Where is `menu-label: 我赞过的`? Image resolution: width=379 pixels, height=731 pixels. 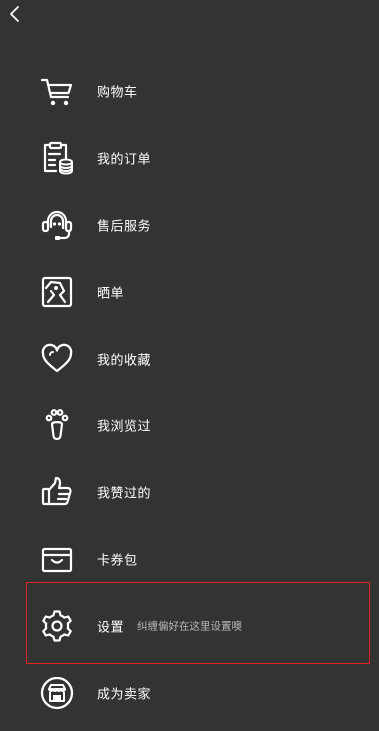 menu-label: 我赞过的 is located at coordinates (124, 494).